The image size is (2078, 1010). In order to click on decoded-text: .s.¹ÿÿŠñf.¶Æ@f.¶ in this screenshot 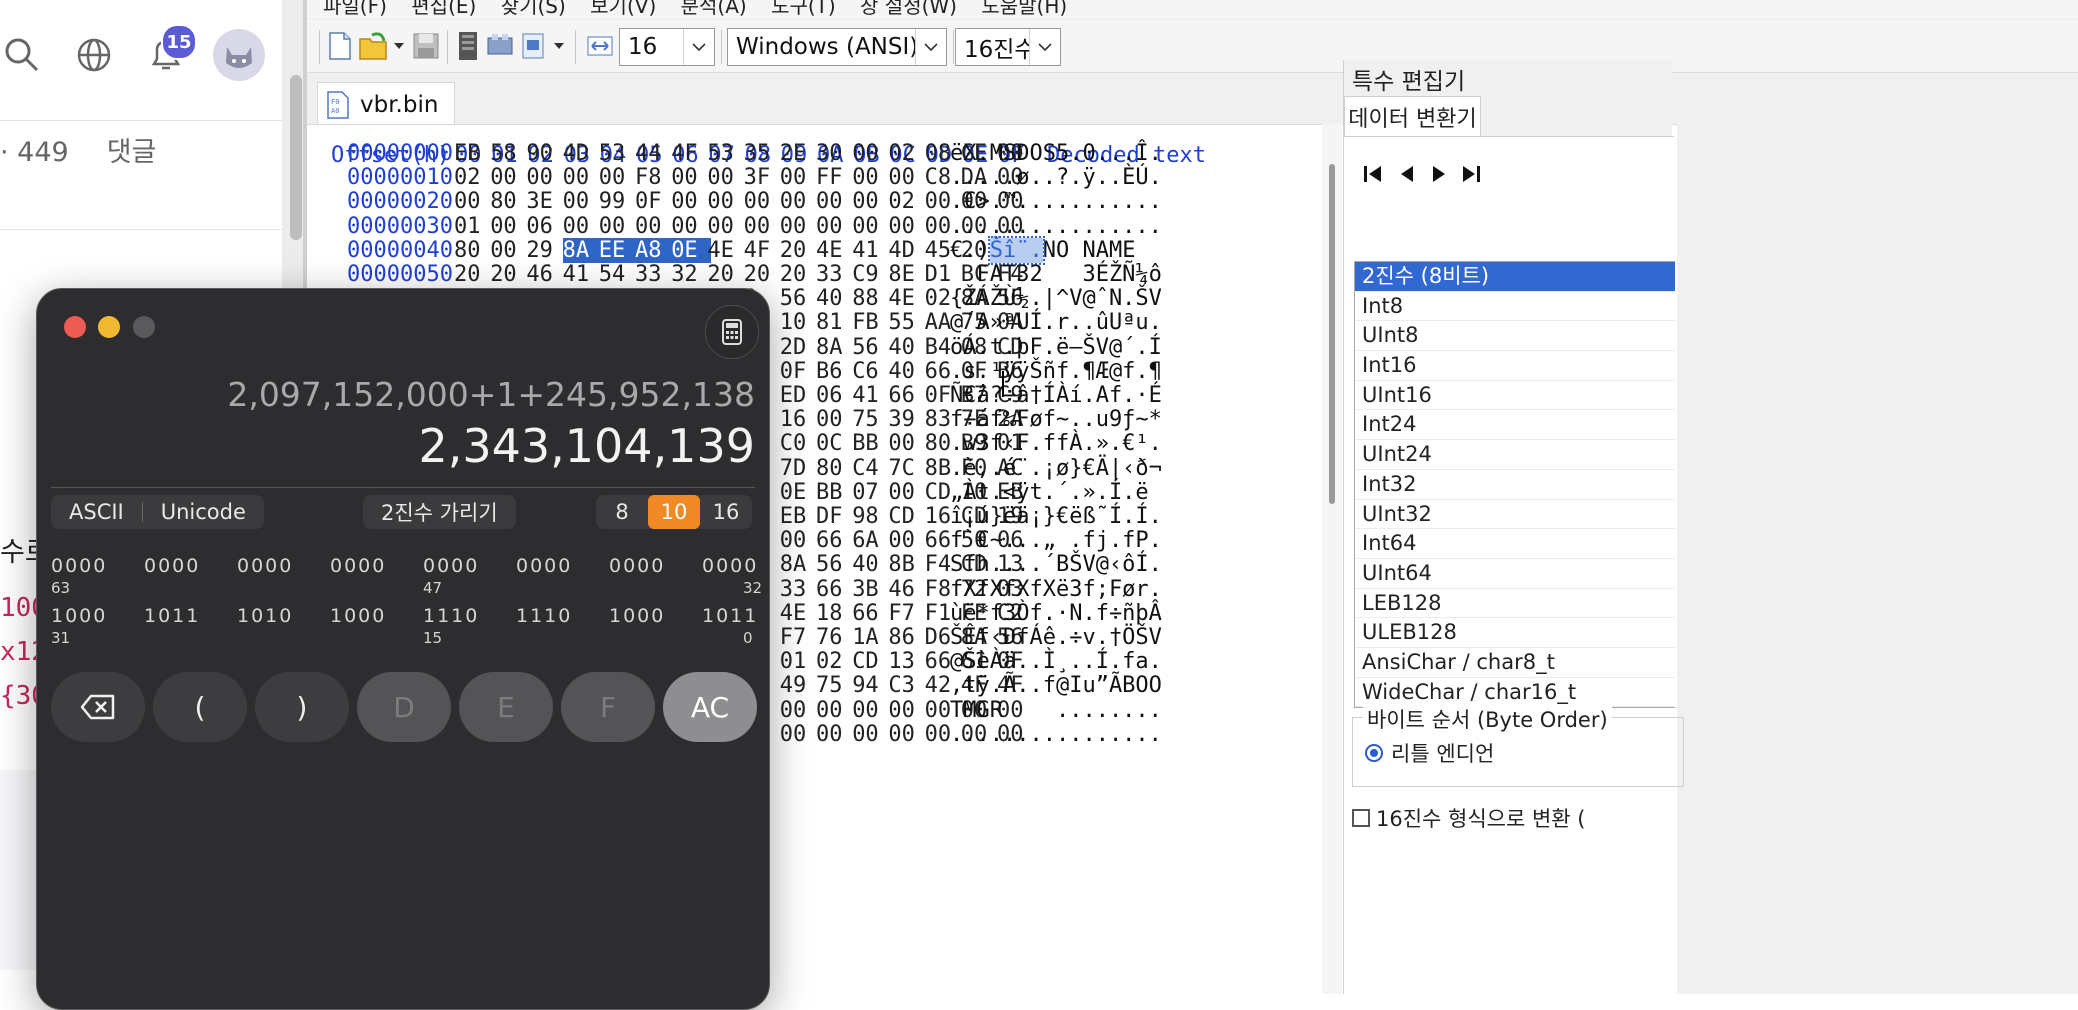, I will do `click(1056, 371)`.